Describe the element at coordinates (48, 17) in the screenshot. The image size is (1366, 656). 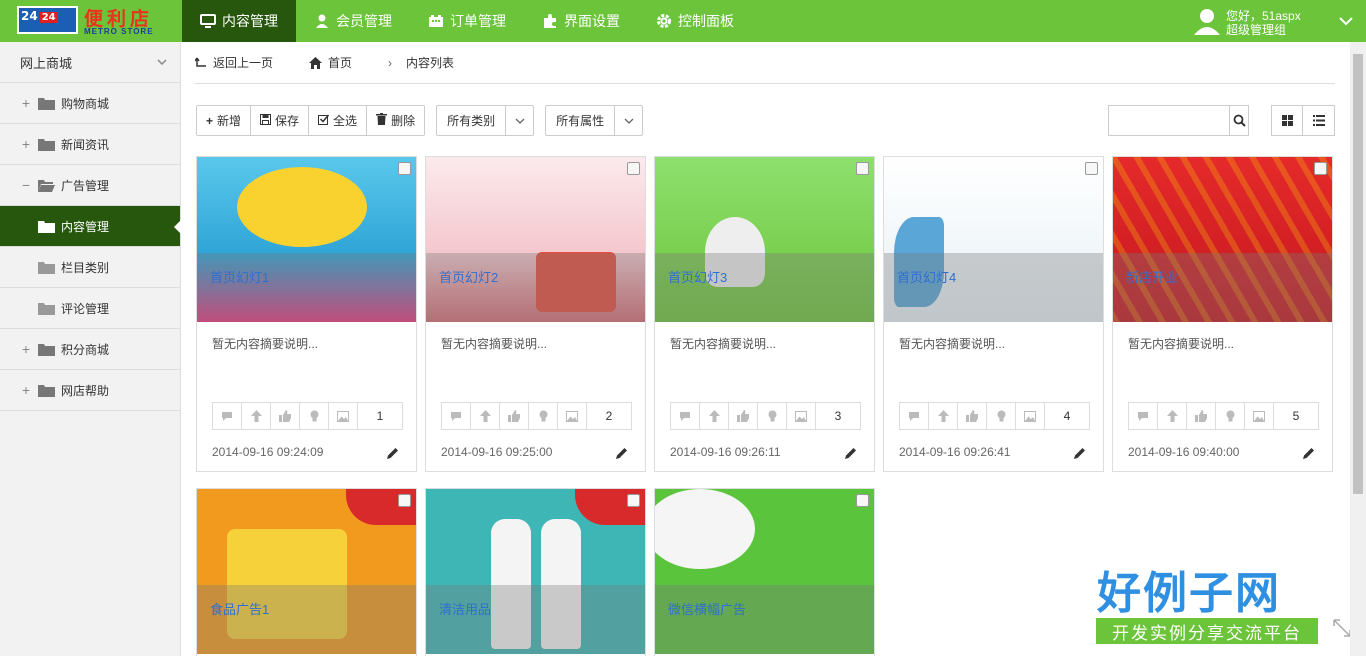
I see `logo-number: 24` at that location.